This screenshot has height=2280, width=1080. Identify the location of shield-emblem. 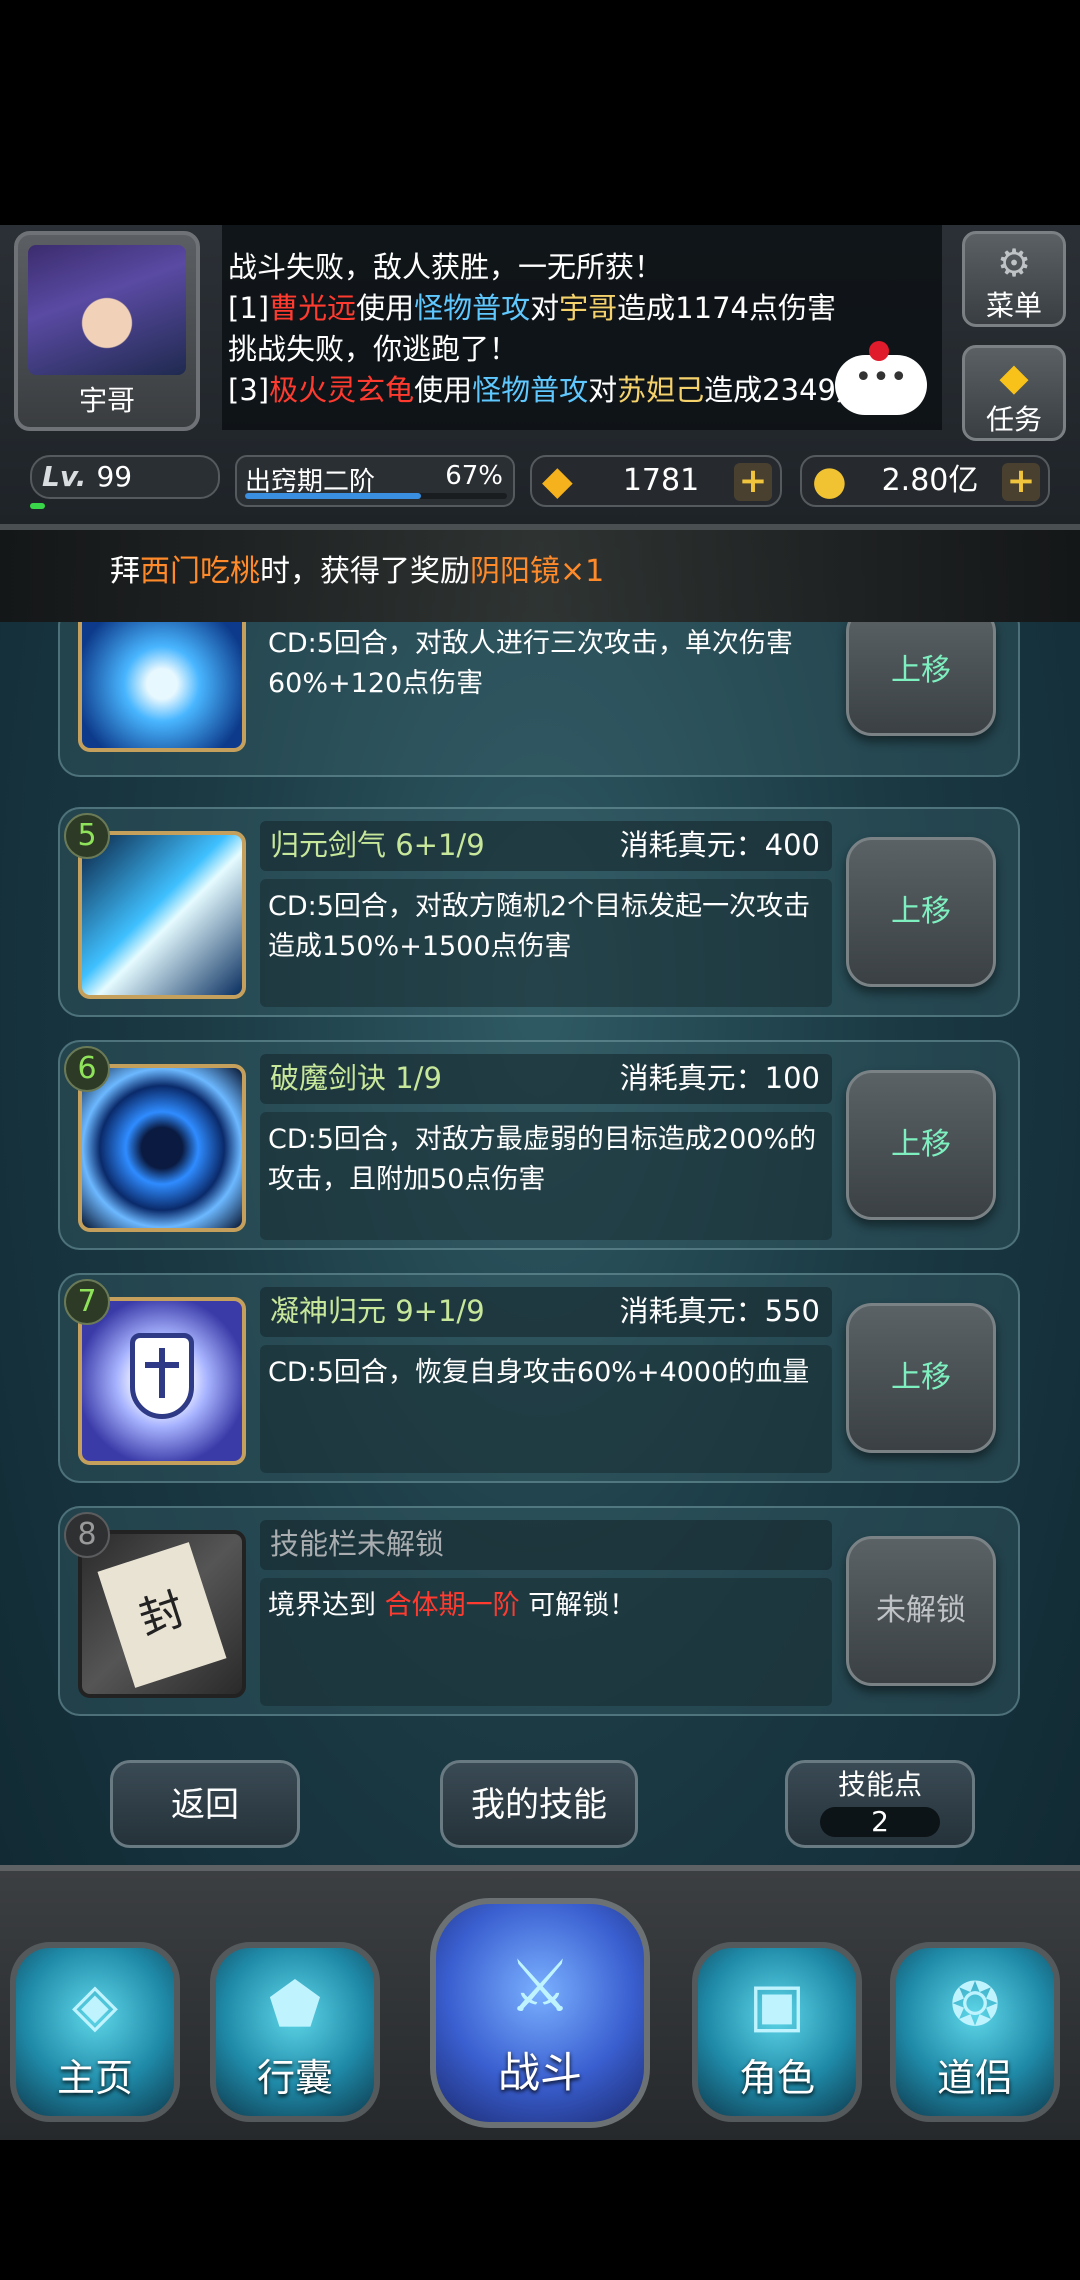
(162, 1376).